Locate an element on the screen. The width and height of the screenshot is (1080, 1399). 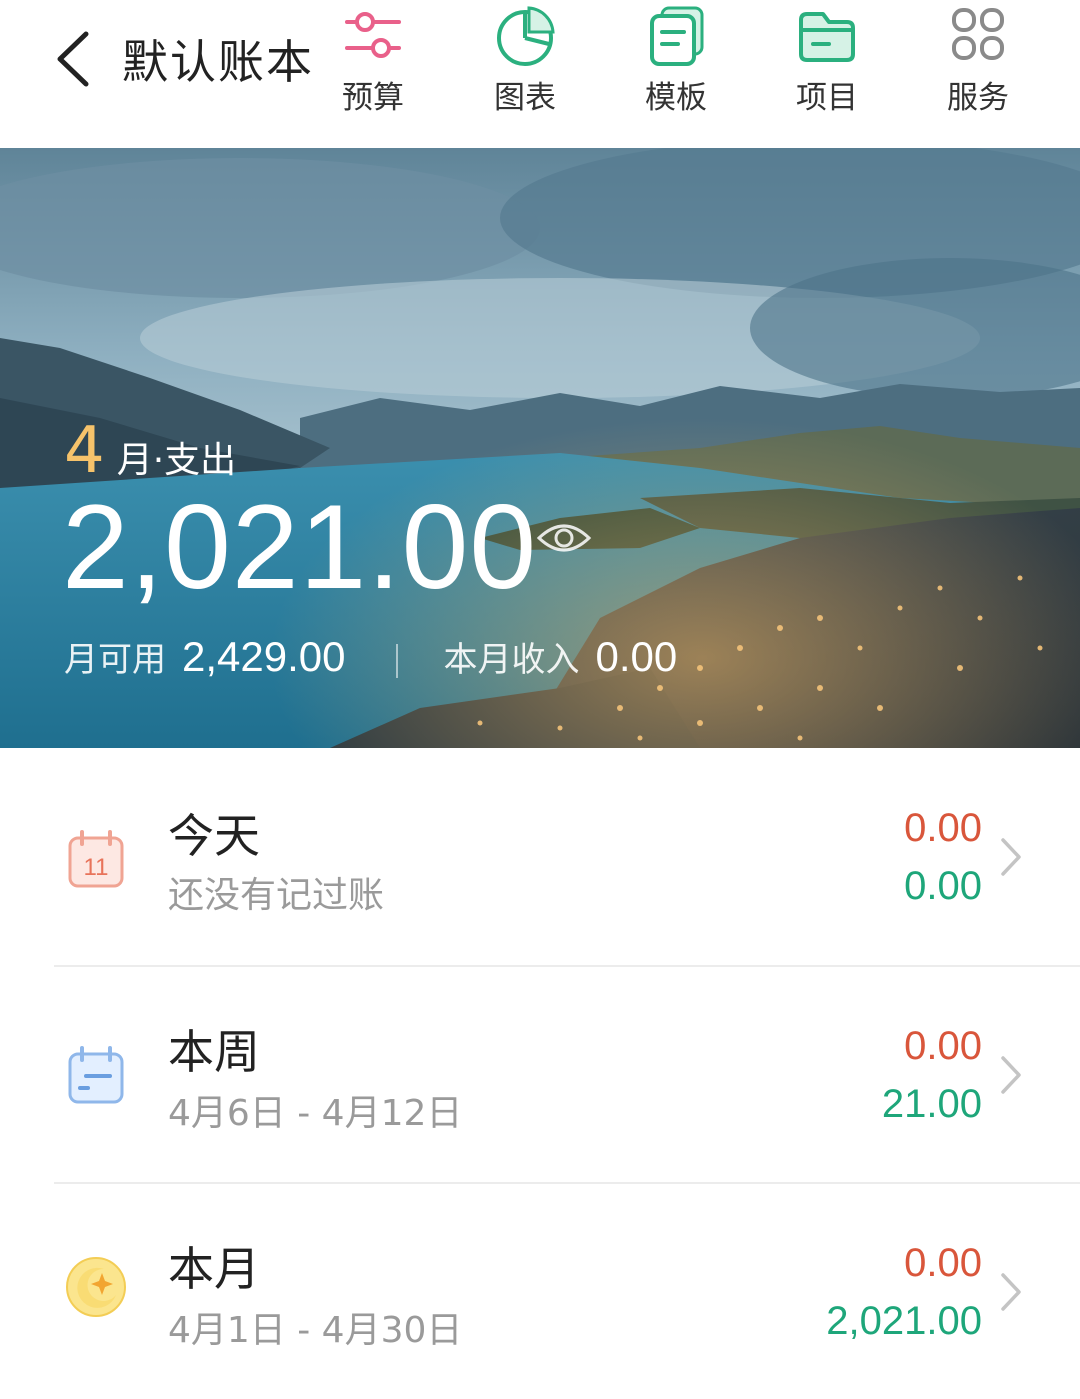
ledger-title: 默认账本 is located at coordinates (218, 59).